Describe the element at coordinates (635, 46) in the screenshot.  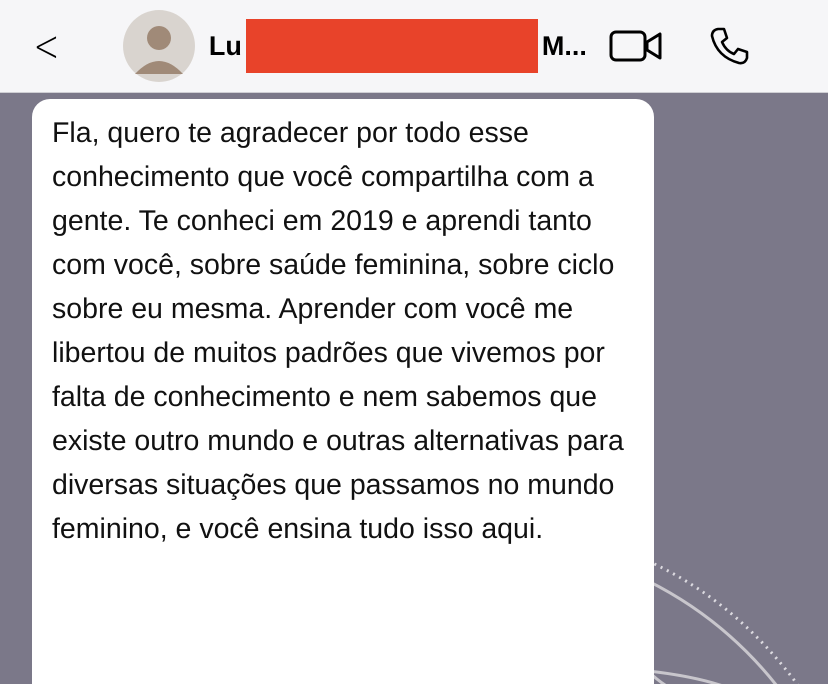
I see `video-call-icon` at that location.